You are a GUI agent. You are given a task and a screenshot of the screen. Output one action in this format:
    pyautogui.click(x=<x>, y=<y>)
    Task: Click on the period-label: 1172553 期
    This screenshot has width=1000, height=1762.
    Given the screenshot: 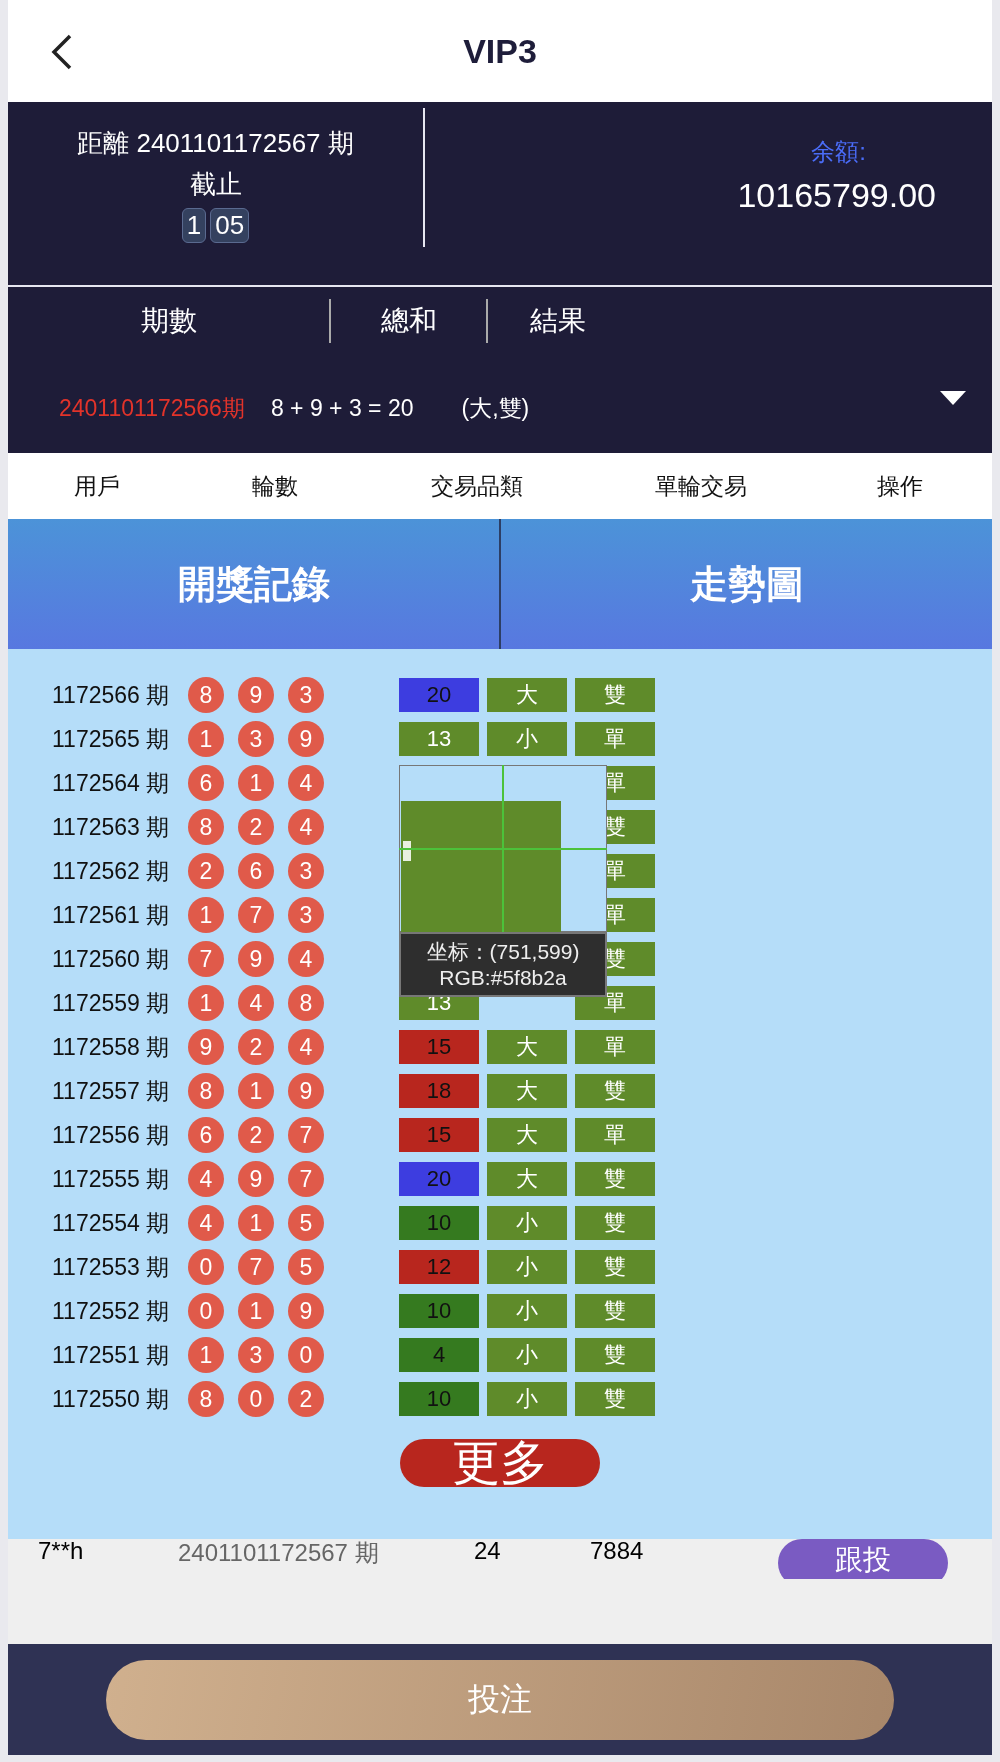 What is the action you would take?
    pyautogui.click(x=111, y=1267)
    